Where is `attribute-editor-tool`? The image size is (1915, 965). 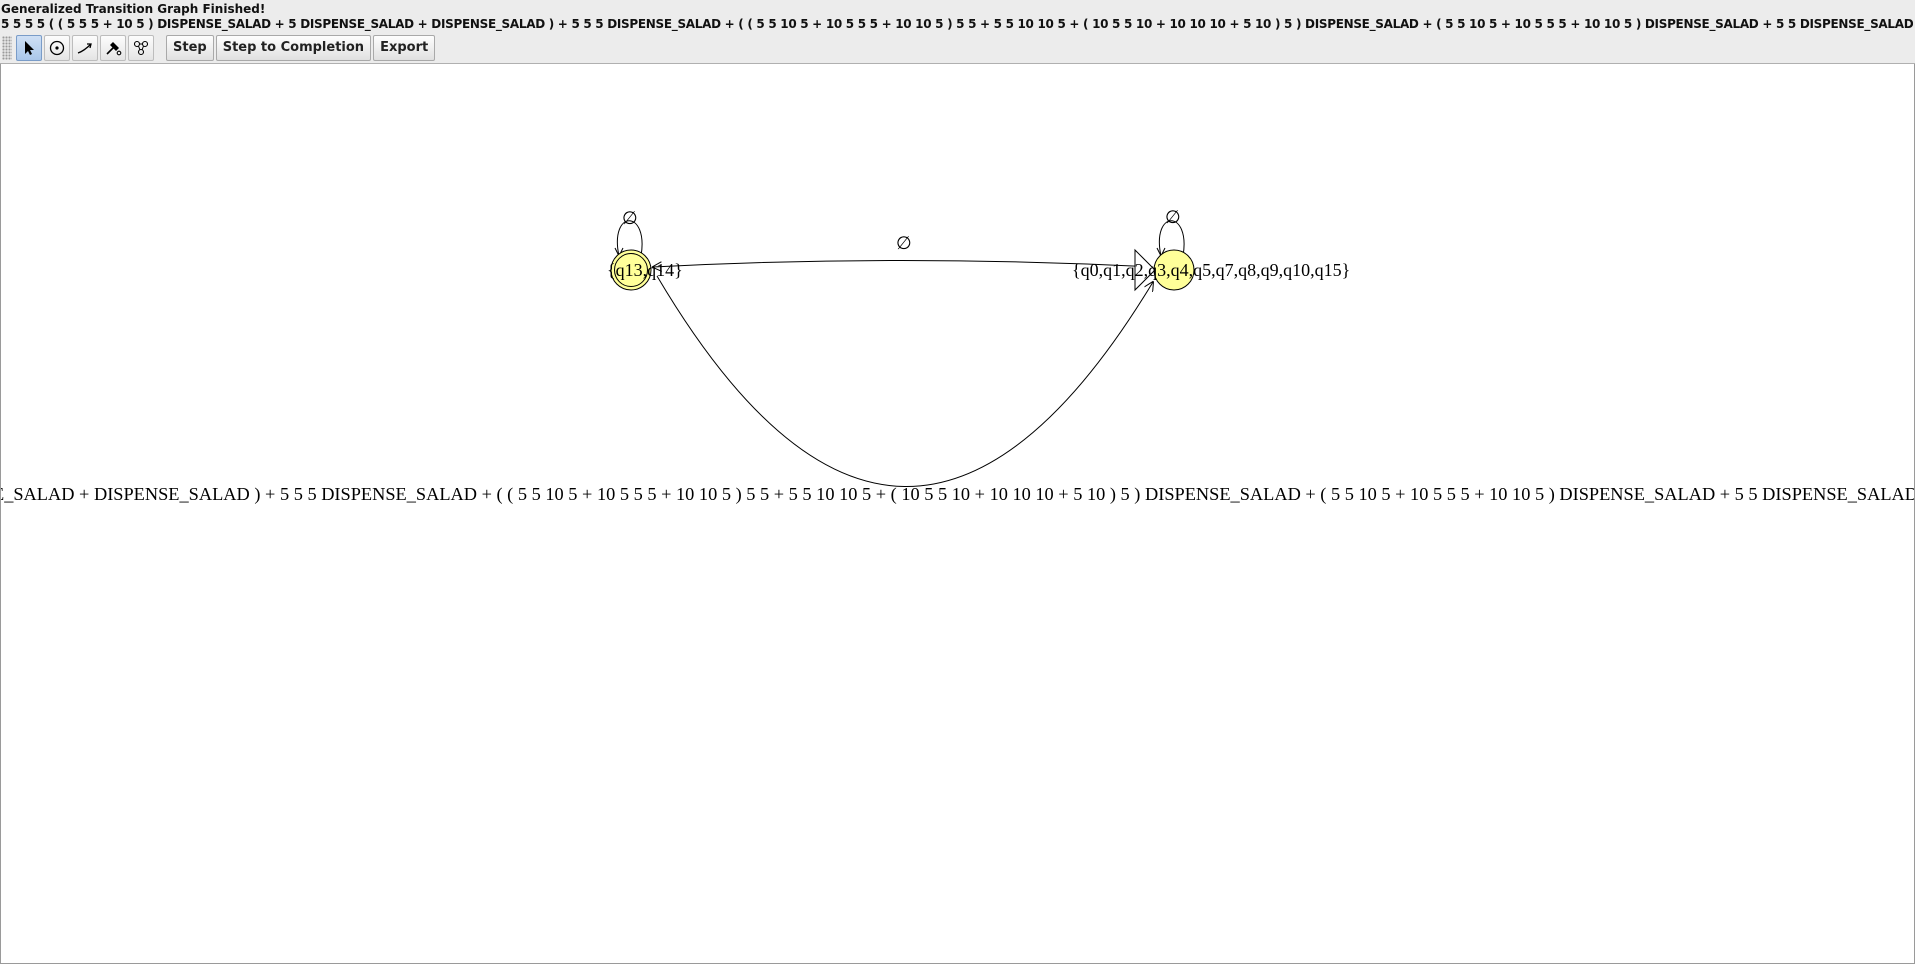
attribute-editor-tool is located at coordinates (29, 48).